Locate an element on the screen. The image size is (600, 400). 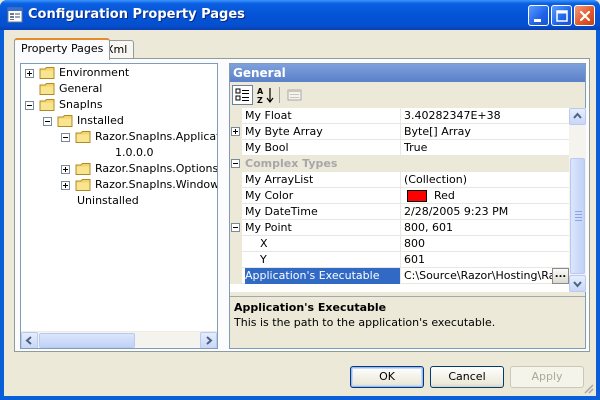
scroll-down-button is located at coordinates (577, 283).